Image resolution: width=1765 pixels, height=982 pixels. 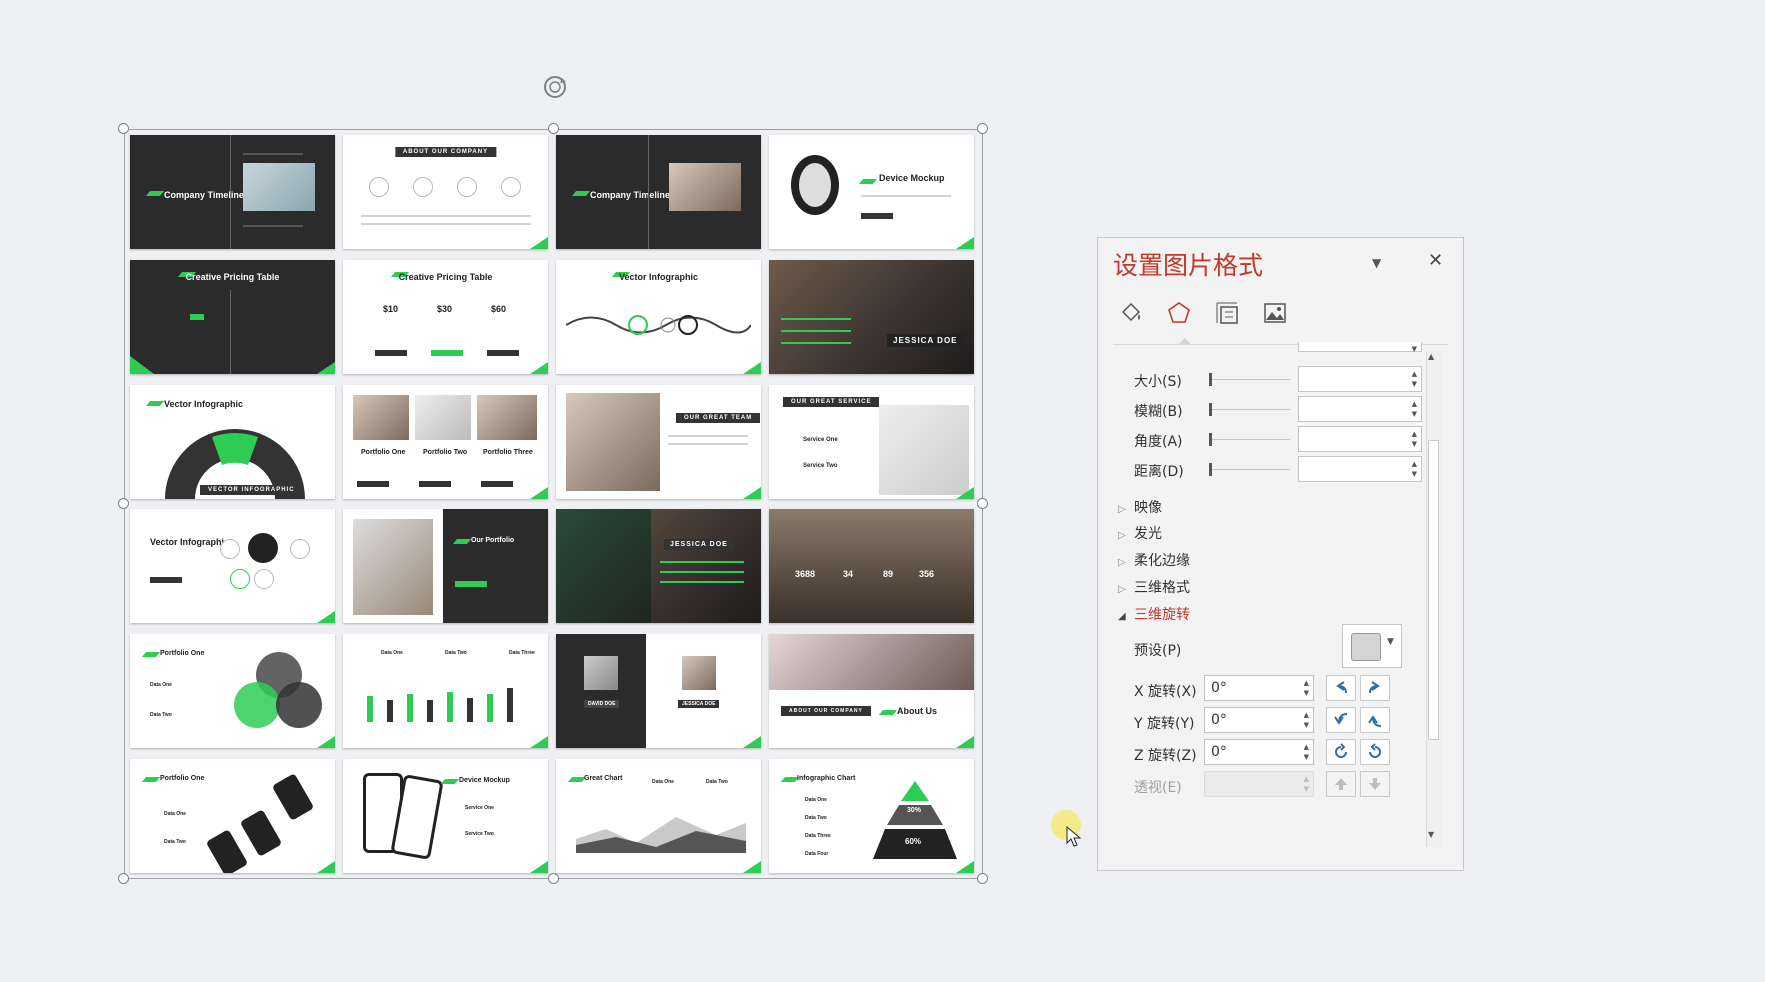 I want to click on resize-handle-nw, so click(x=123, y=128).